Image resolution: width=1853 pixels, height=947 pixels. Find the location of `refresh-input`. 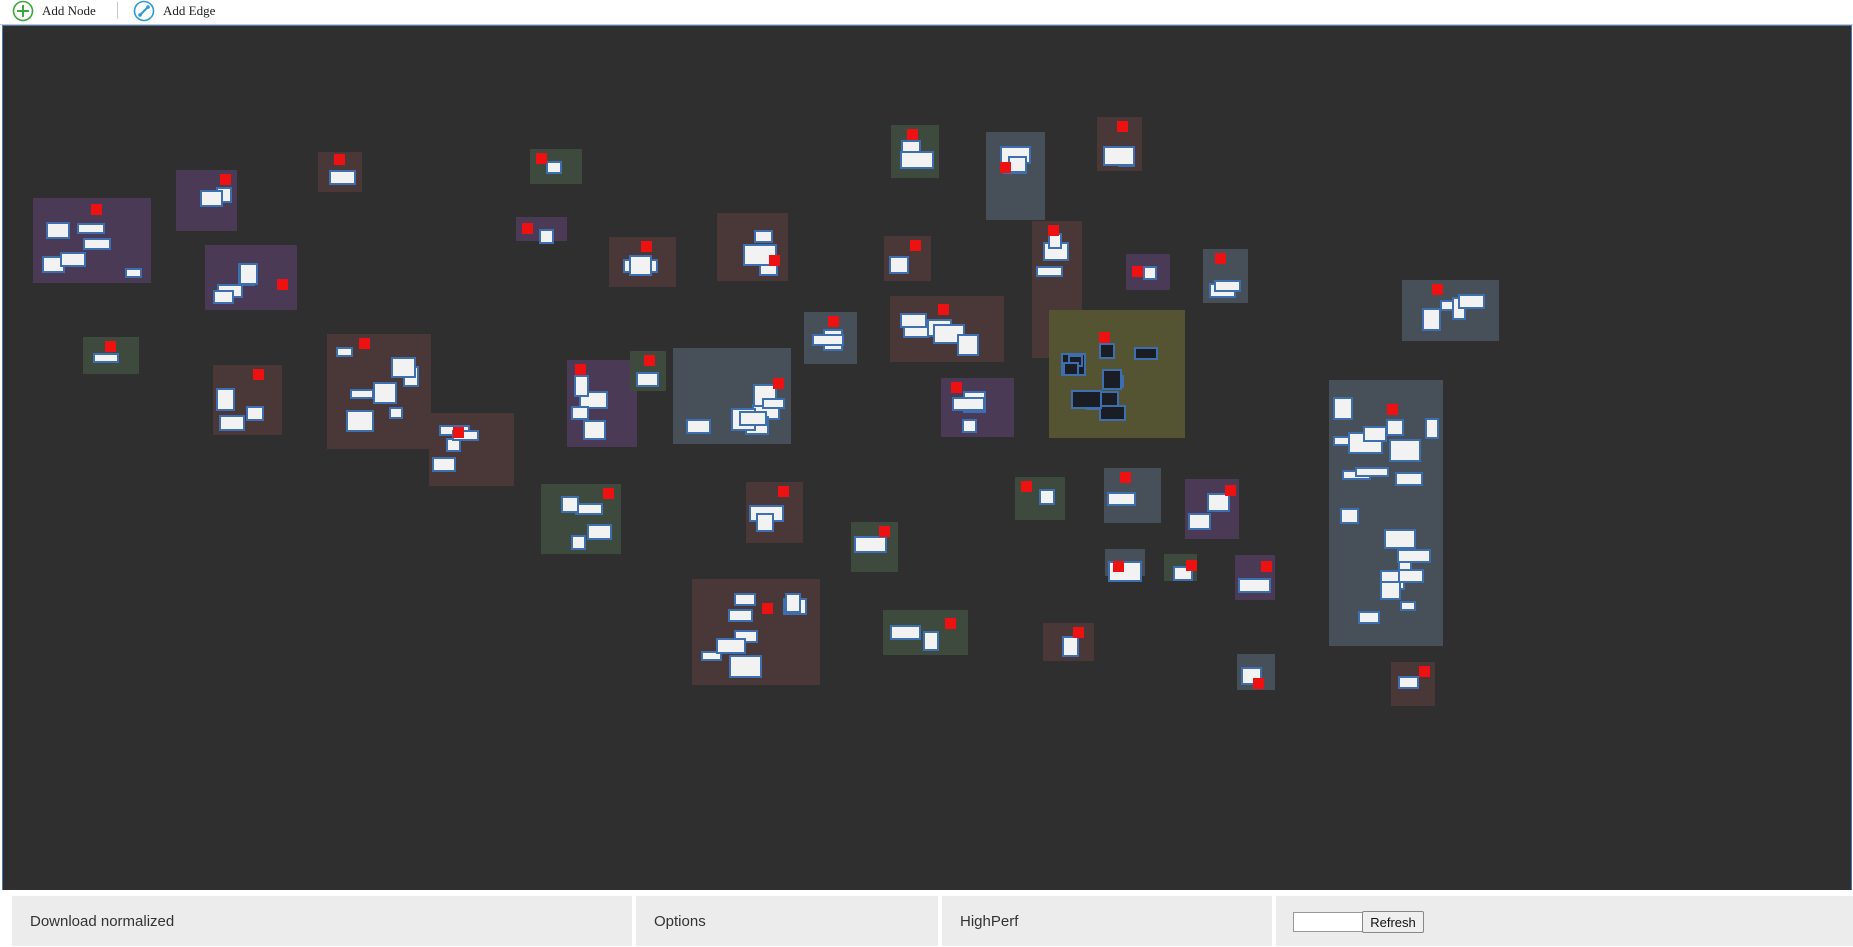

refresh-input is located at coordinates (1329, 922).